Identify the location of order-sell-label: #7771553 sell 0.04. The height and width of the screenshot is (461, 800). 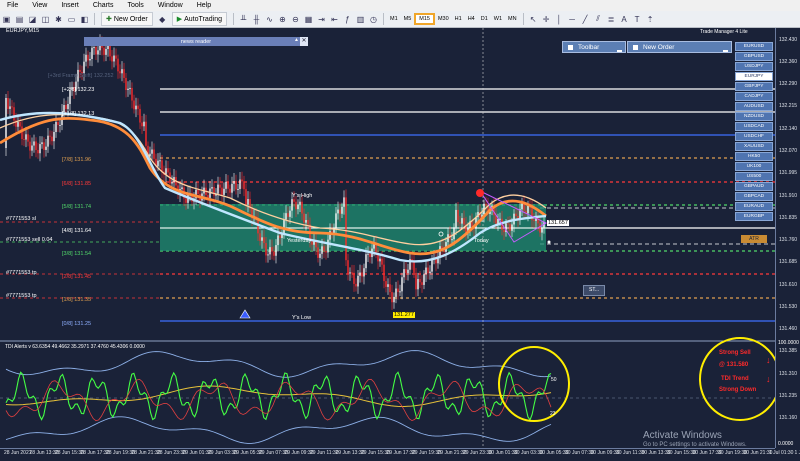
(29, 240).